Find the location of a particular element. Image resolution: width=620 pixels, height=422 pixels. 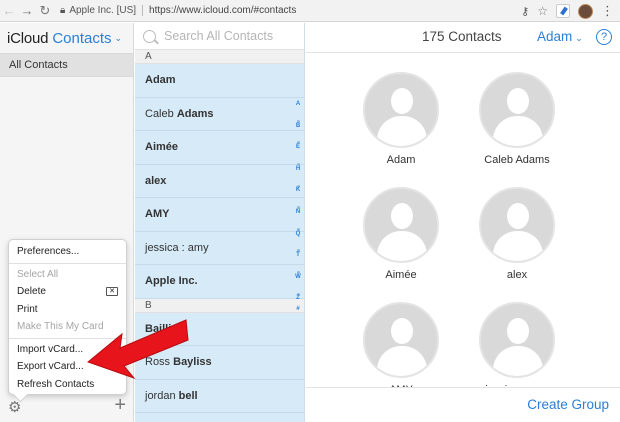

extension-icon is located at coordinates (563, 11).